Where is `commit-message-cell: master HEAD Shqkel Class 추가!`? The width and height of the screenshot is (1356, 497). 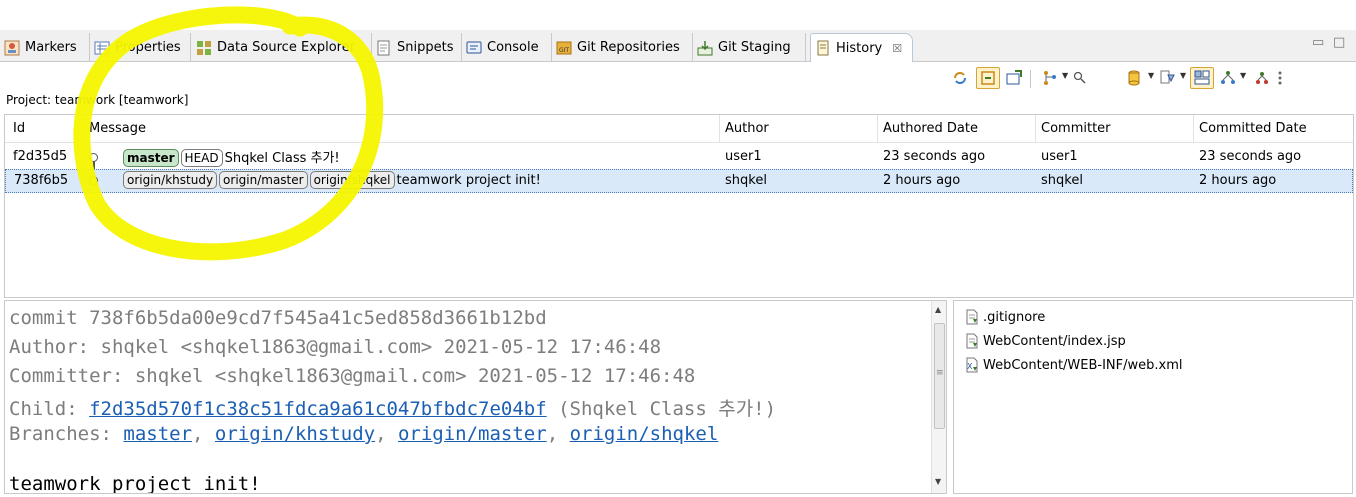 commit-message-cell: master HEAD Shqkel Class 추가! is located at coordinates (231, 157).